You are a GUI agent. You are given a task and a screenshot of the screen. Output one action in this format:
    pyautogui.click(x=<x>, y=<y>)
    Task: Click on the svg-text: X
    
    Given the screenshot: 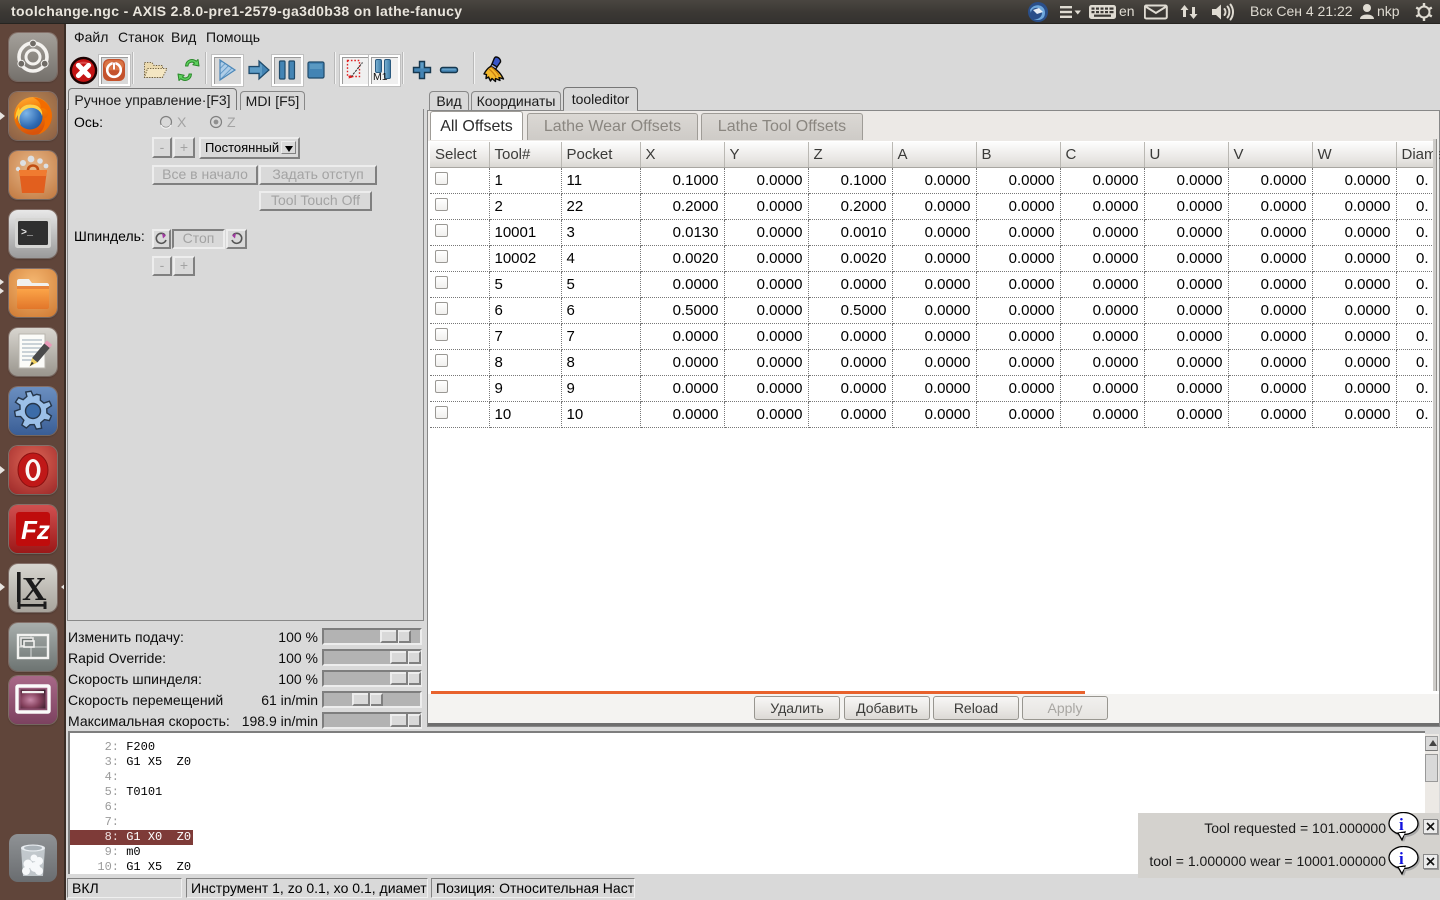 What is the action you would take?
    pyautogui.click(x=34, y=589)
    